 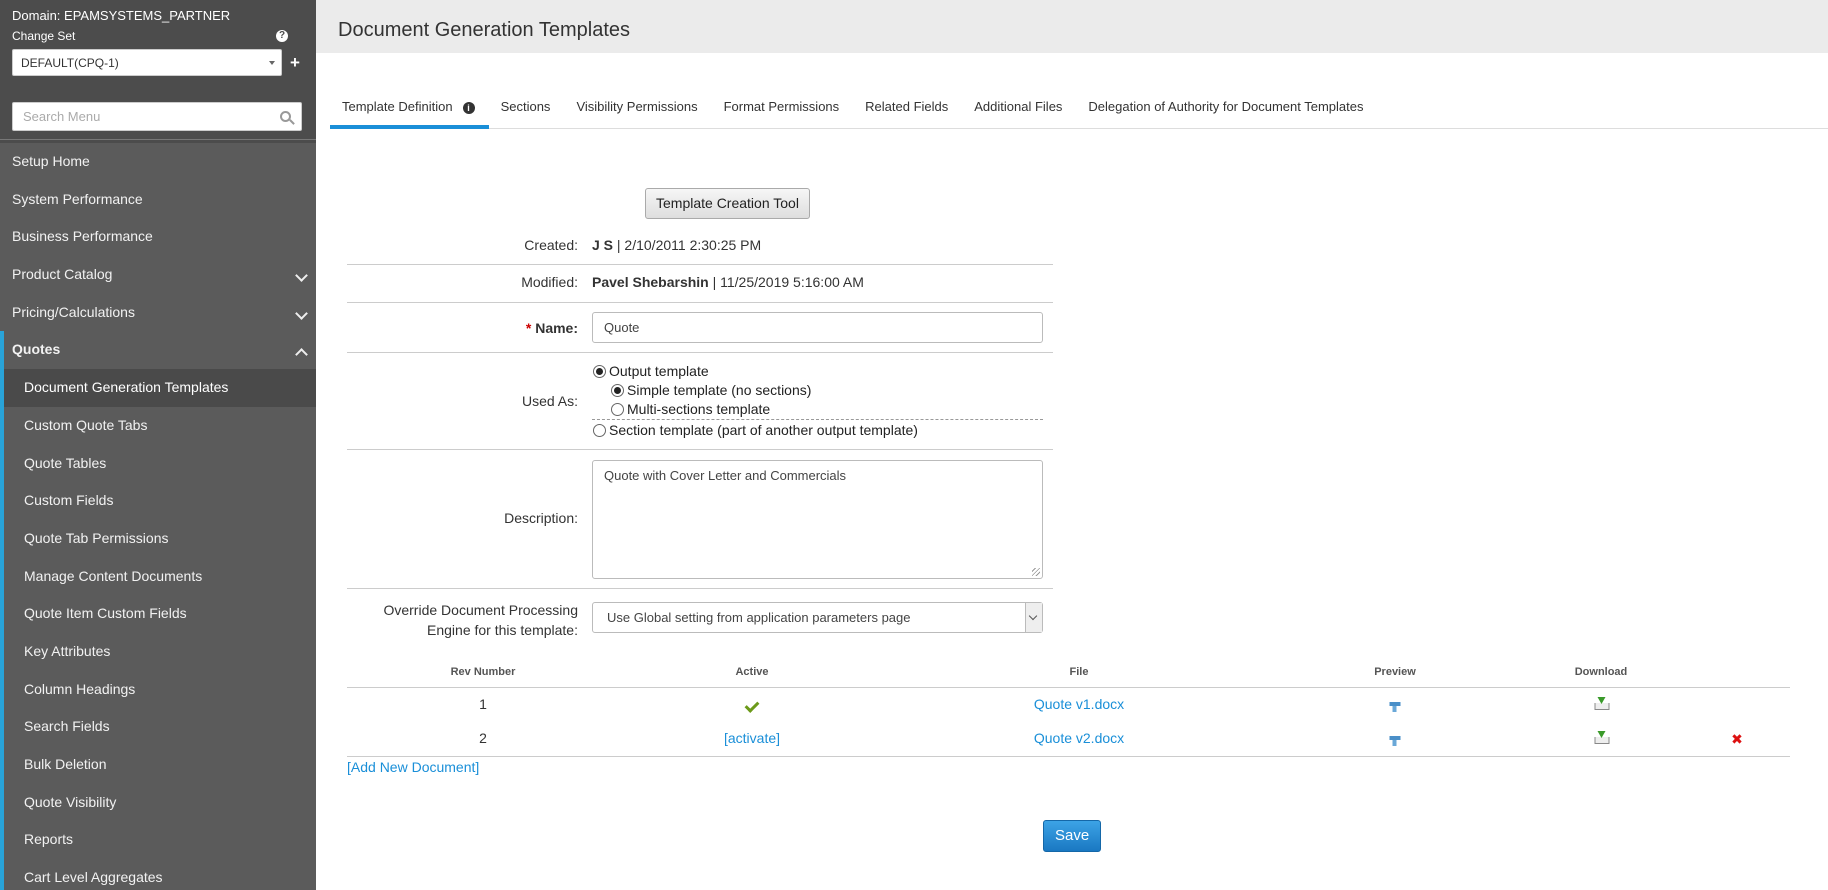 I want to click on name-row: * Name: Quote, so click(x=700, y=328).